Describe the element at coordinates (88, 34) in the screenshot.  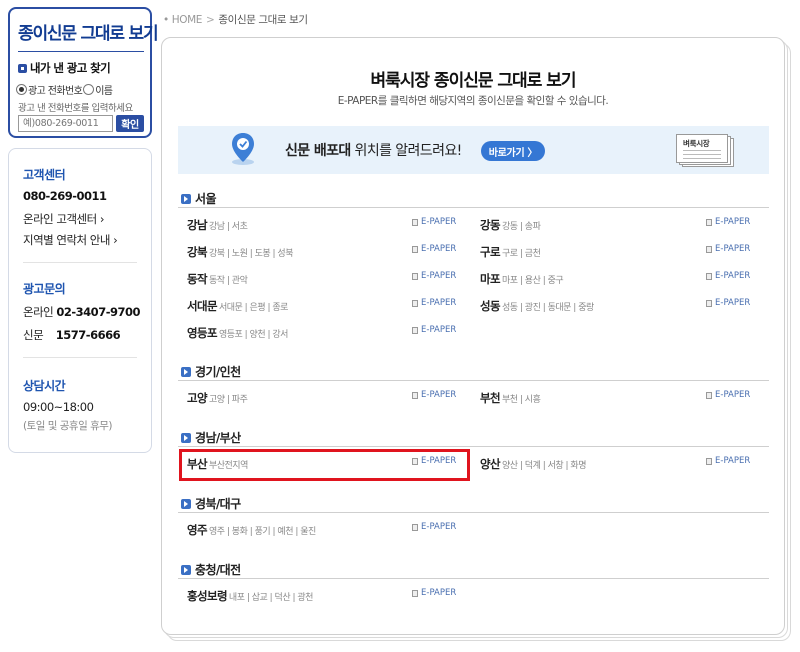
I see `ad-finder-title: 종이신문 그대로 보기` at that location.